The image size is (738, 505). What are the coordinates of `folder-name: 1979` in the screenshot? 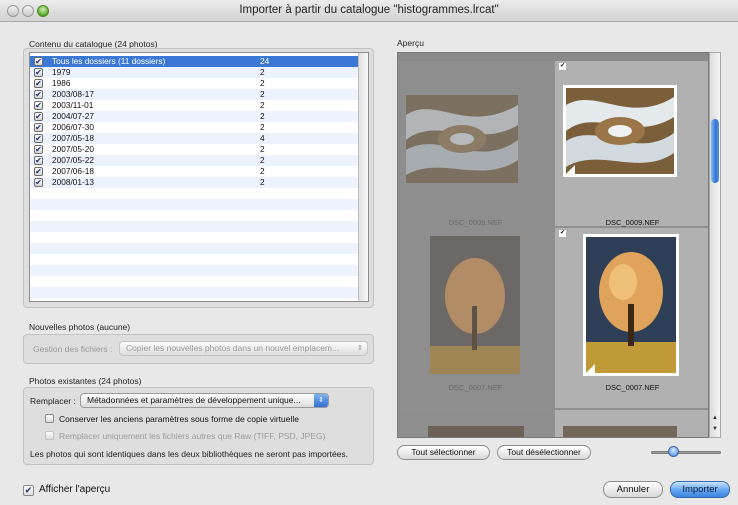 It's located at (61, 72).